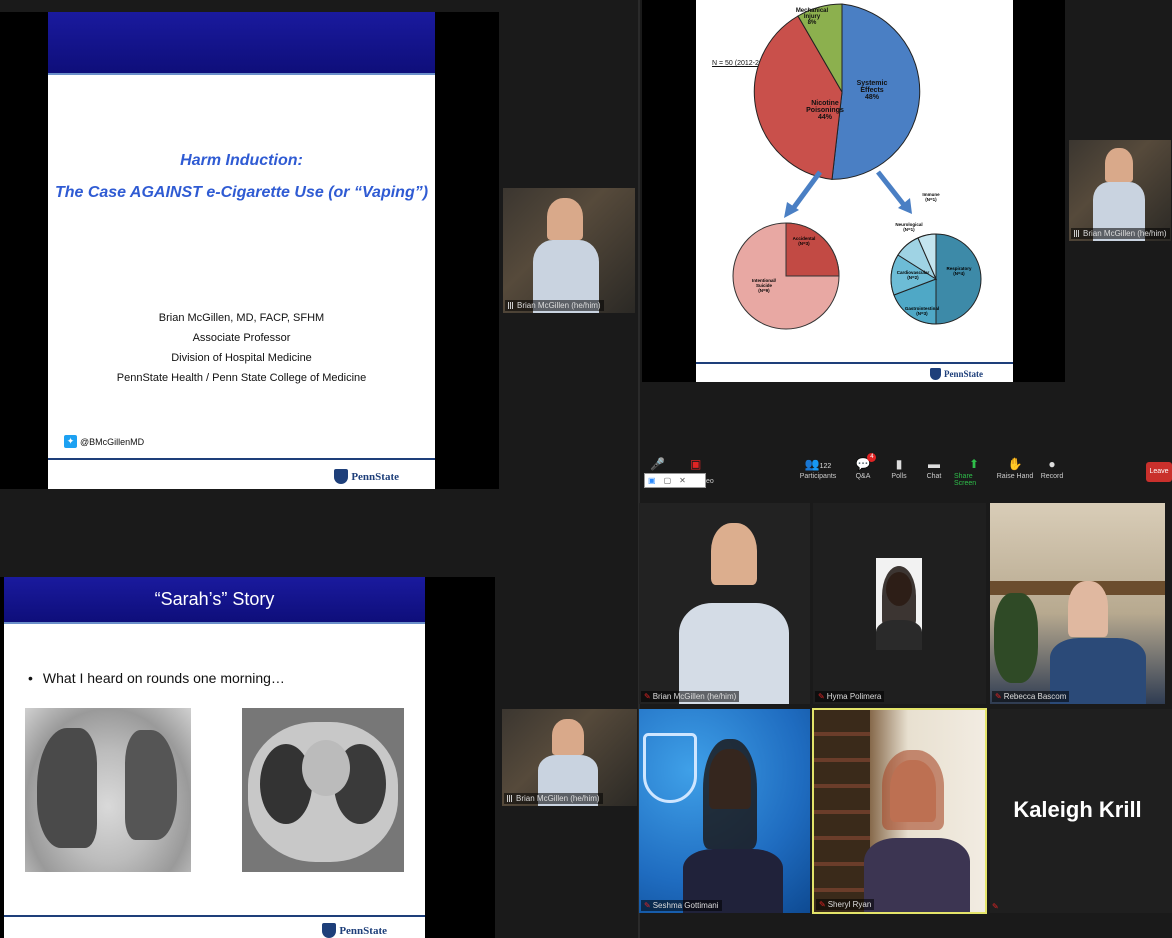 This screenshot has width=1172, height=938. What do you see at coordinates (934, 476) in the screenshot?
I see `chat-label: Chat` at bounding box center [934, 476].